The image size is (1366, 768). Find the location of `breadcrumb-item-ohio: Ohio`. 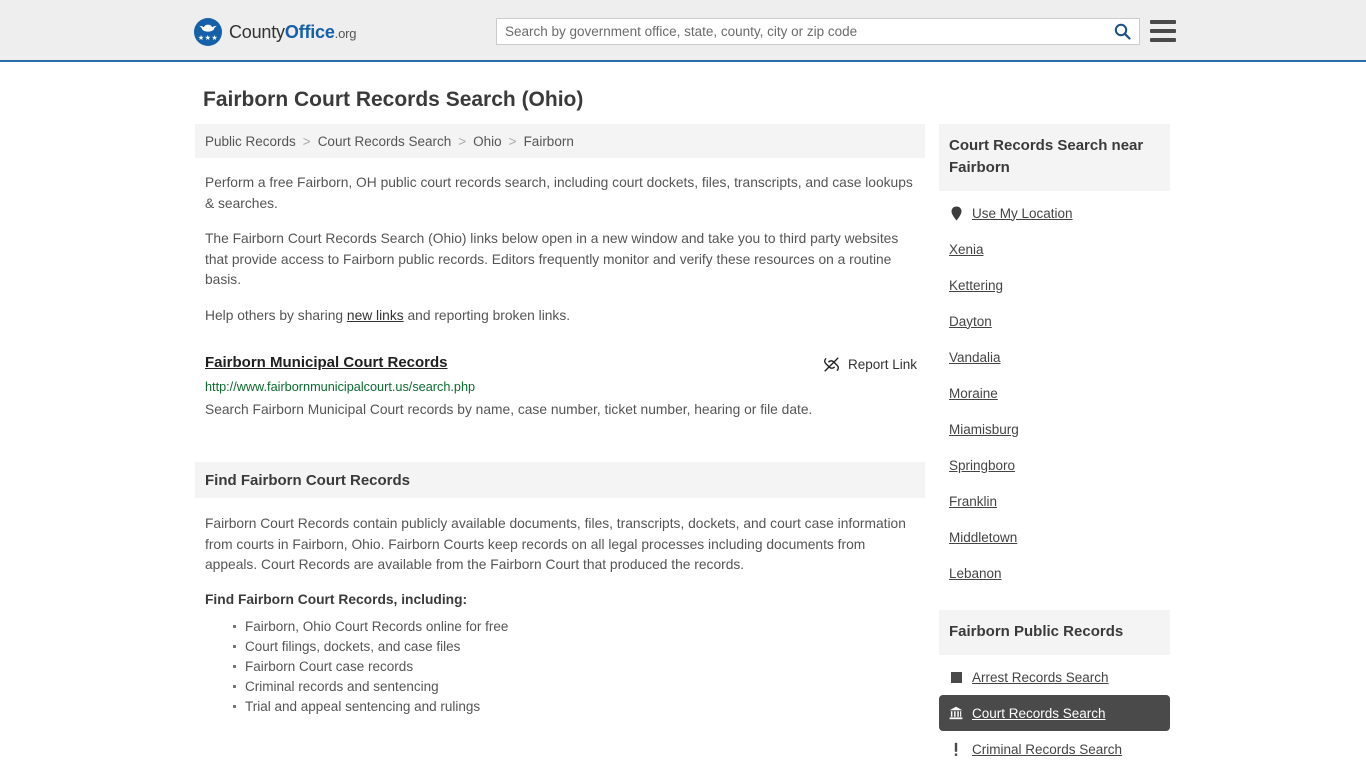

breadcrumb-item-ohio: Ohio is located at coordinates (487, 141).